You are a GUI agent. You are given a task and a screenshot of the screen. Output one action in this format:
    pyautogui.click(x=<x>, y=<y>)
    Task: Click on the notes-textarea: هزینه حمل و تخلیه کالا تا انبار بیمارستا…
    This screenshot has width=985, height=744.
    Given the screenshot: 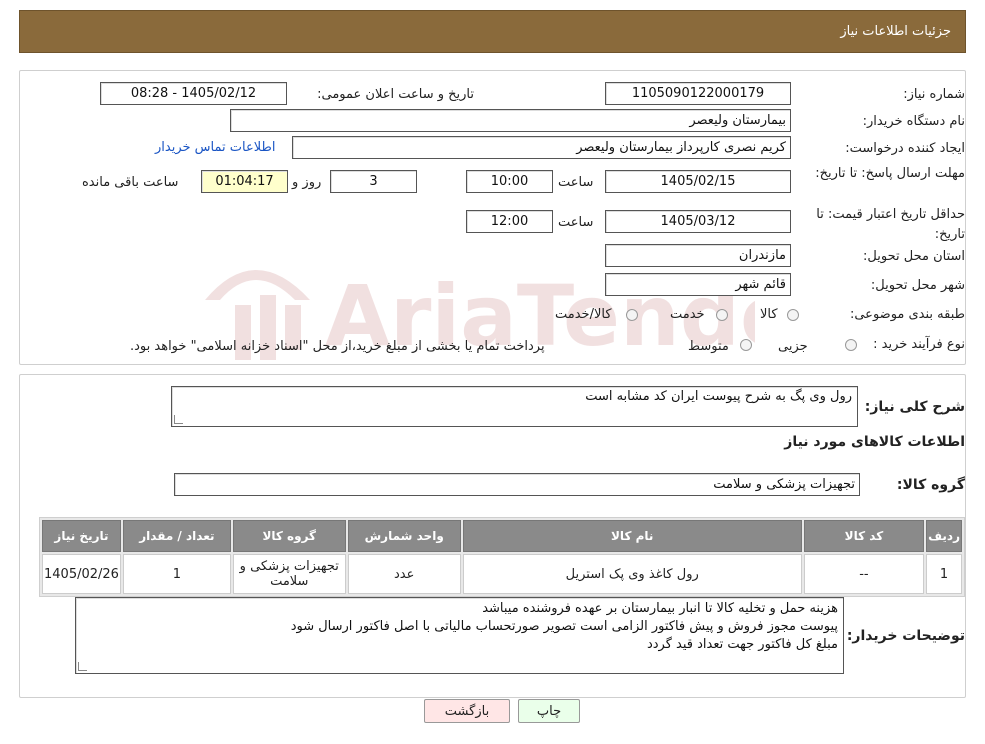 What is the action you would take?
    pyautogui.click(x=459, y=635)
    